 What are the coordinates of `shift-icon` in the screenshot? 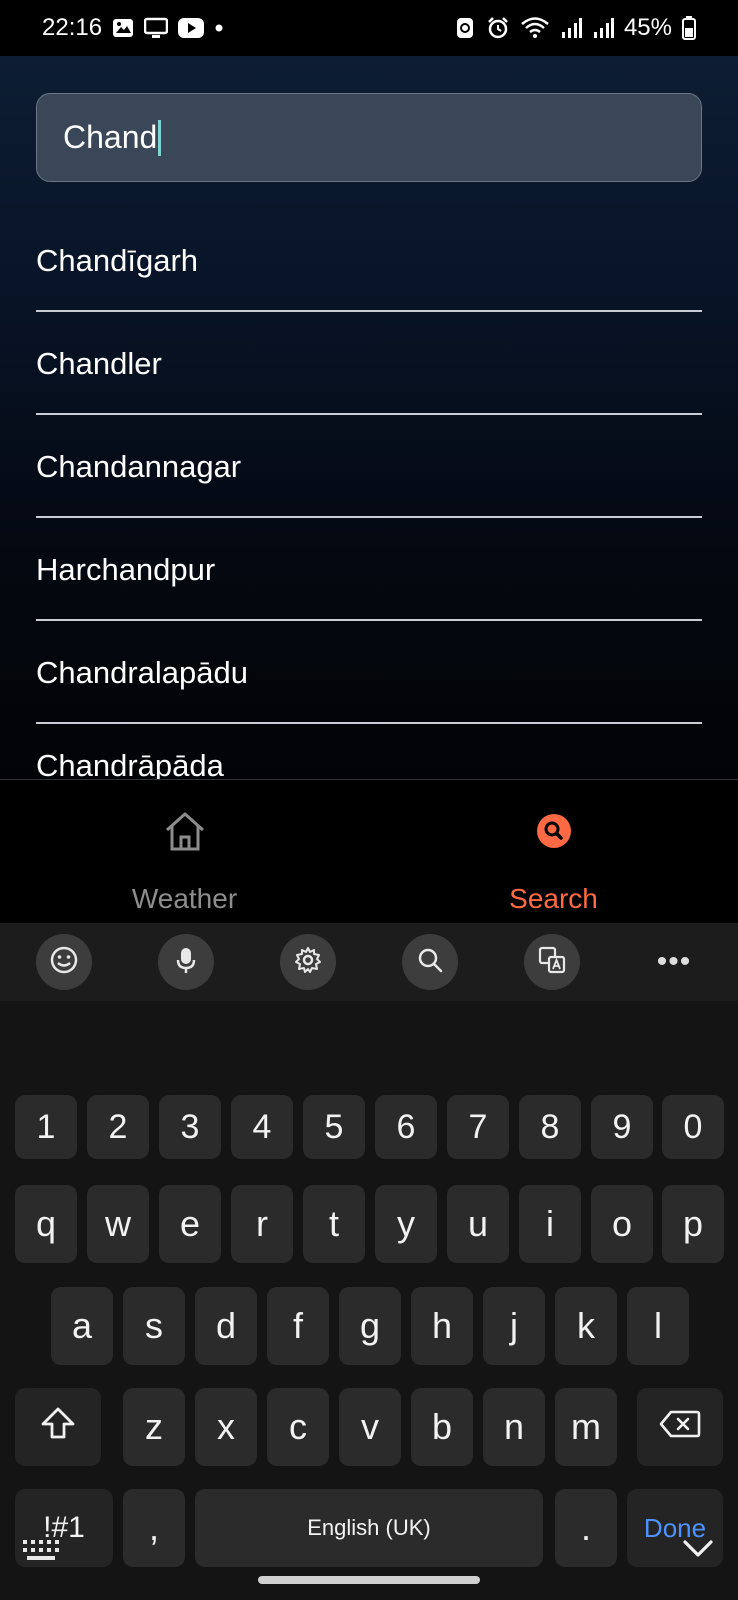 It's located at (58, 1427).